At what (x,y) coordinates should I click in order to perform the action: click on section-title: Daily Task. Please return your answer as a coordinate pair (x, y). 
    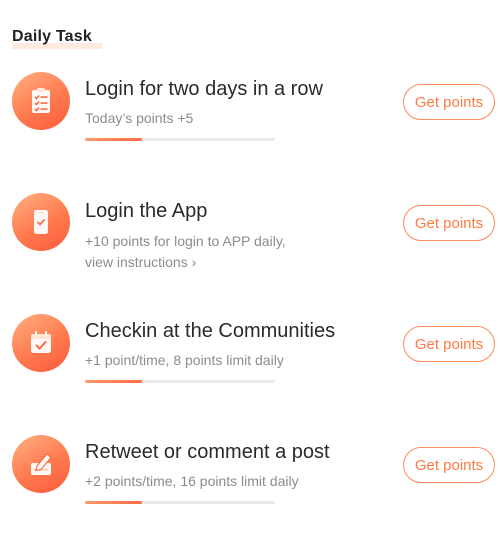
    Looking at the image, I should click on (52, 36).